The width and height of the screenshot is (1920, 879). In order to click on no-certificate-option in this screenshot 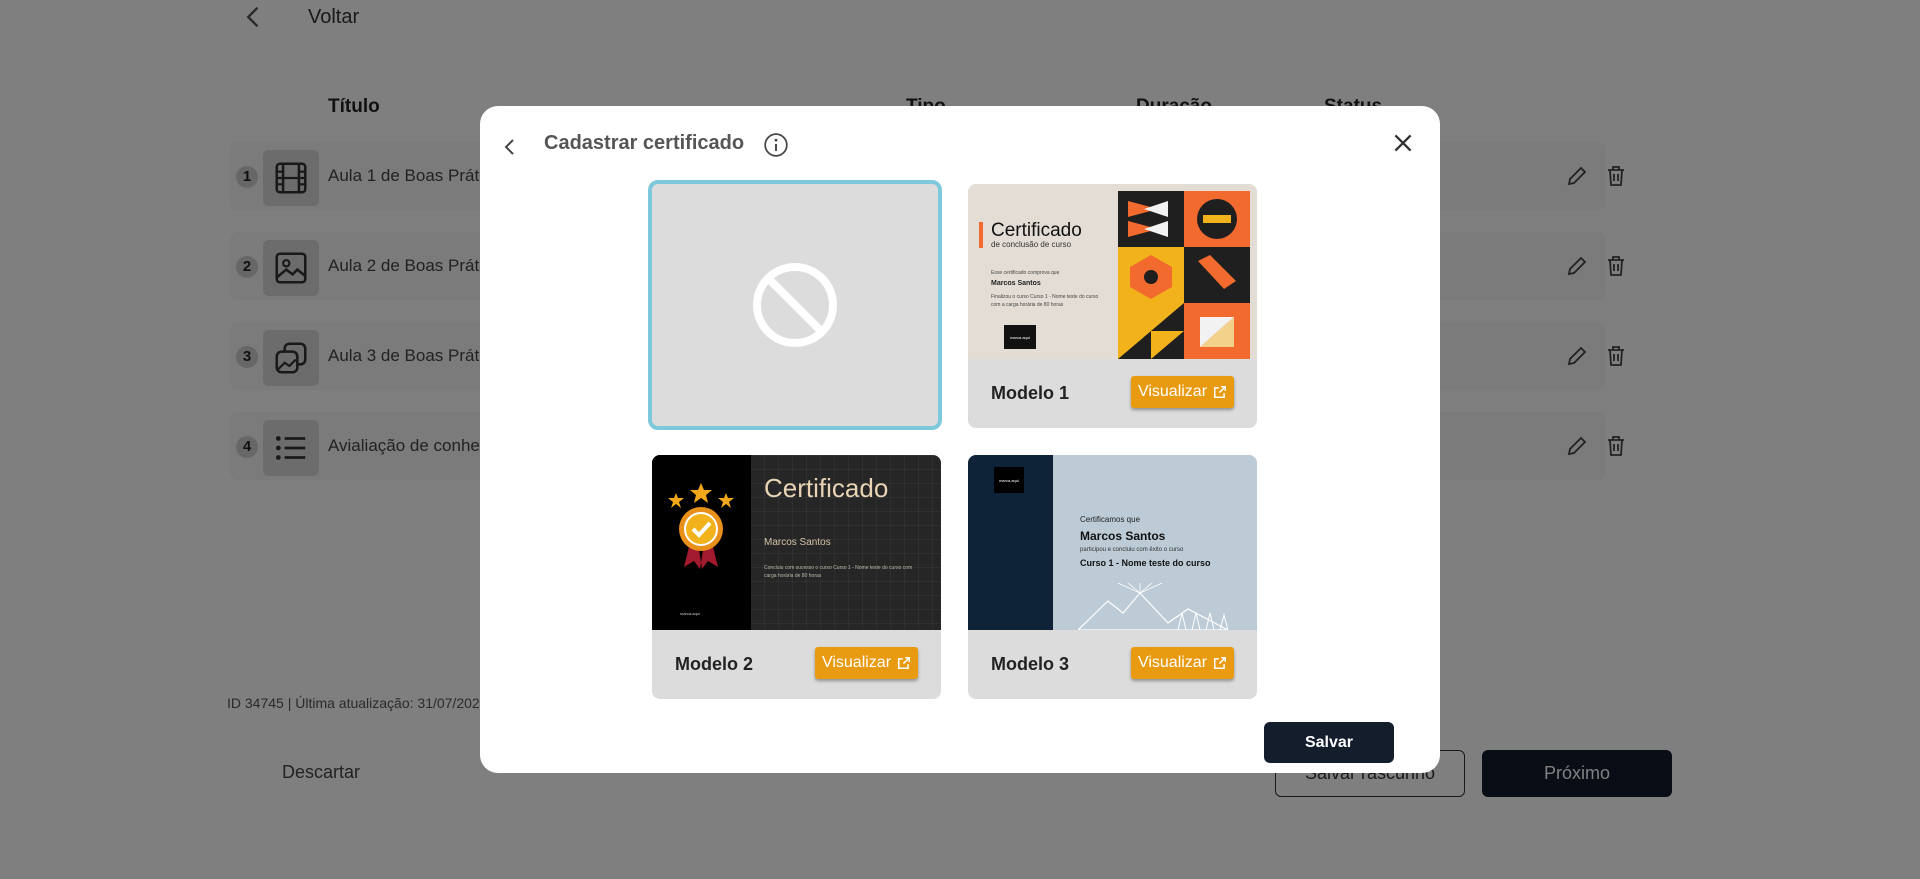, I will do `click(795, 305)`.